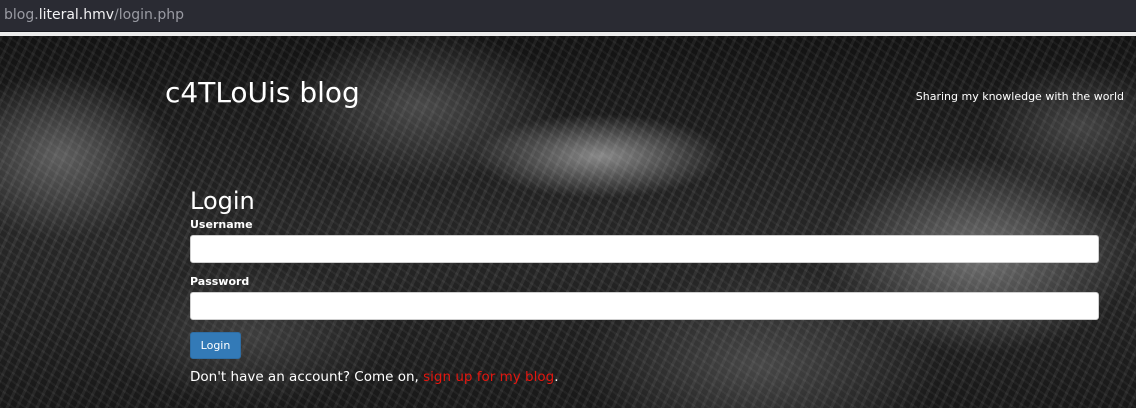 The width and height of the screenshot is (1136, 408). Describe the element at coordinates (262, 92) in the screenshot. I see `site-title: c4TLoUis blog` at that location.